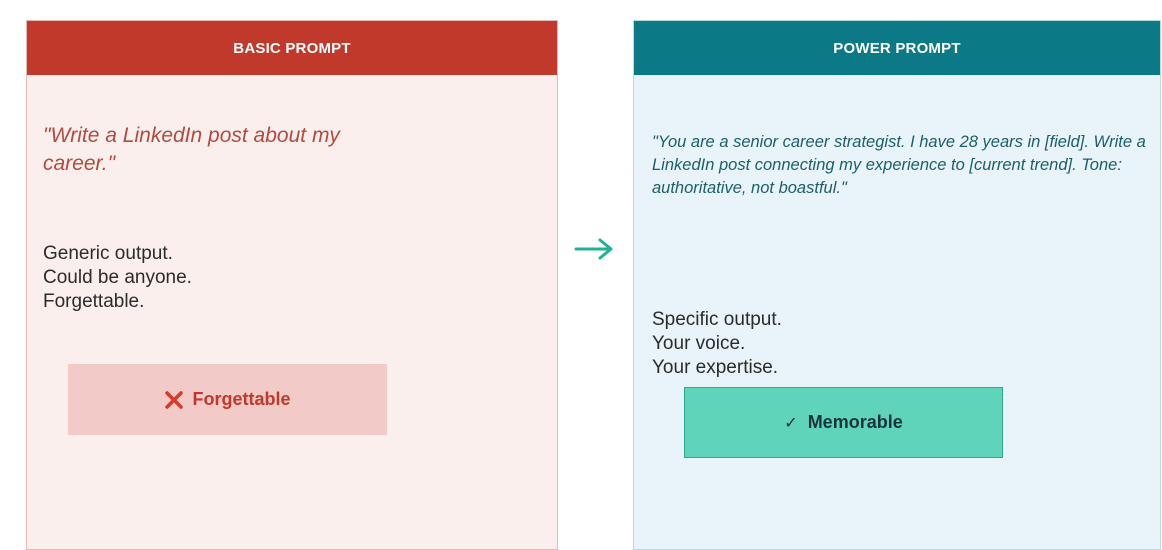 This screenshot has height=550, width=1162. Describe the element at coordinates (897, 48) in the screenshot. I see `power-prompt-header: POWER PROMPT` at that location.